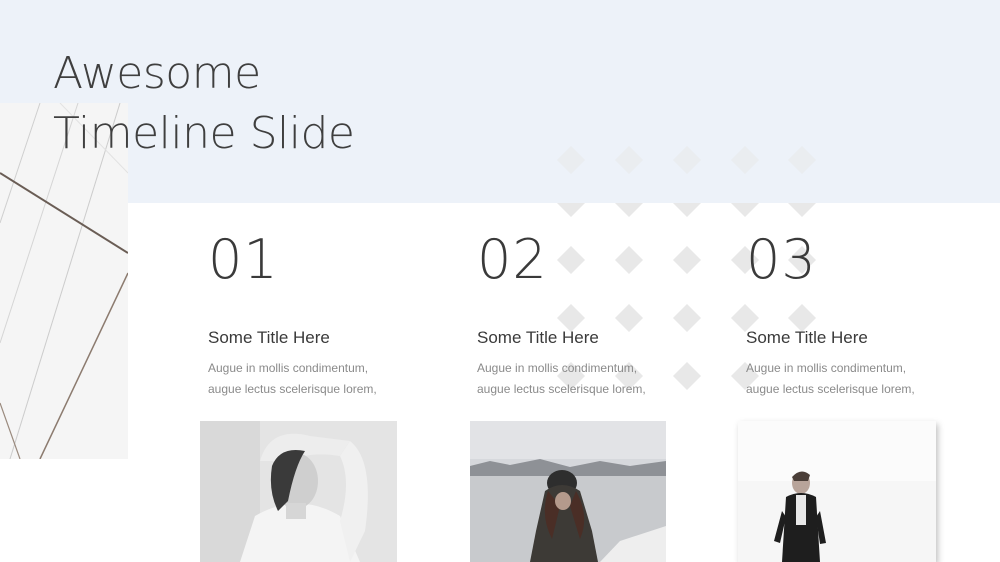  What do you see at coordinates (204, 104) in the screenshot?
I see `slide-title: Awesome Timeline Slide` at bounding box center [204, 104].